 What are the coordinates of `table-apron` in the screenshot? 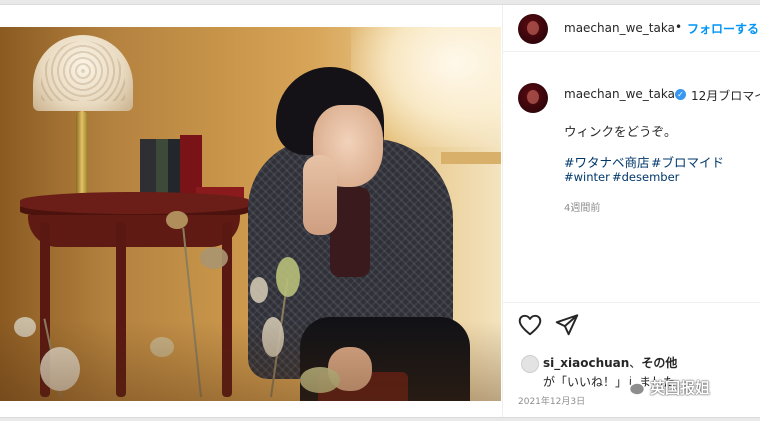 It's located at (134, 231).